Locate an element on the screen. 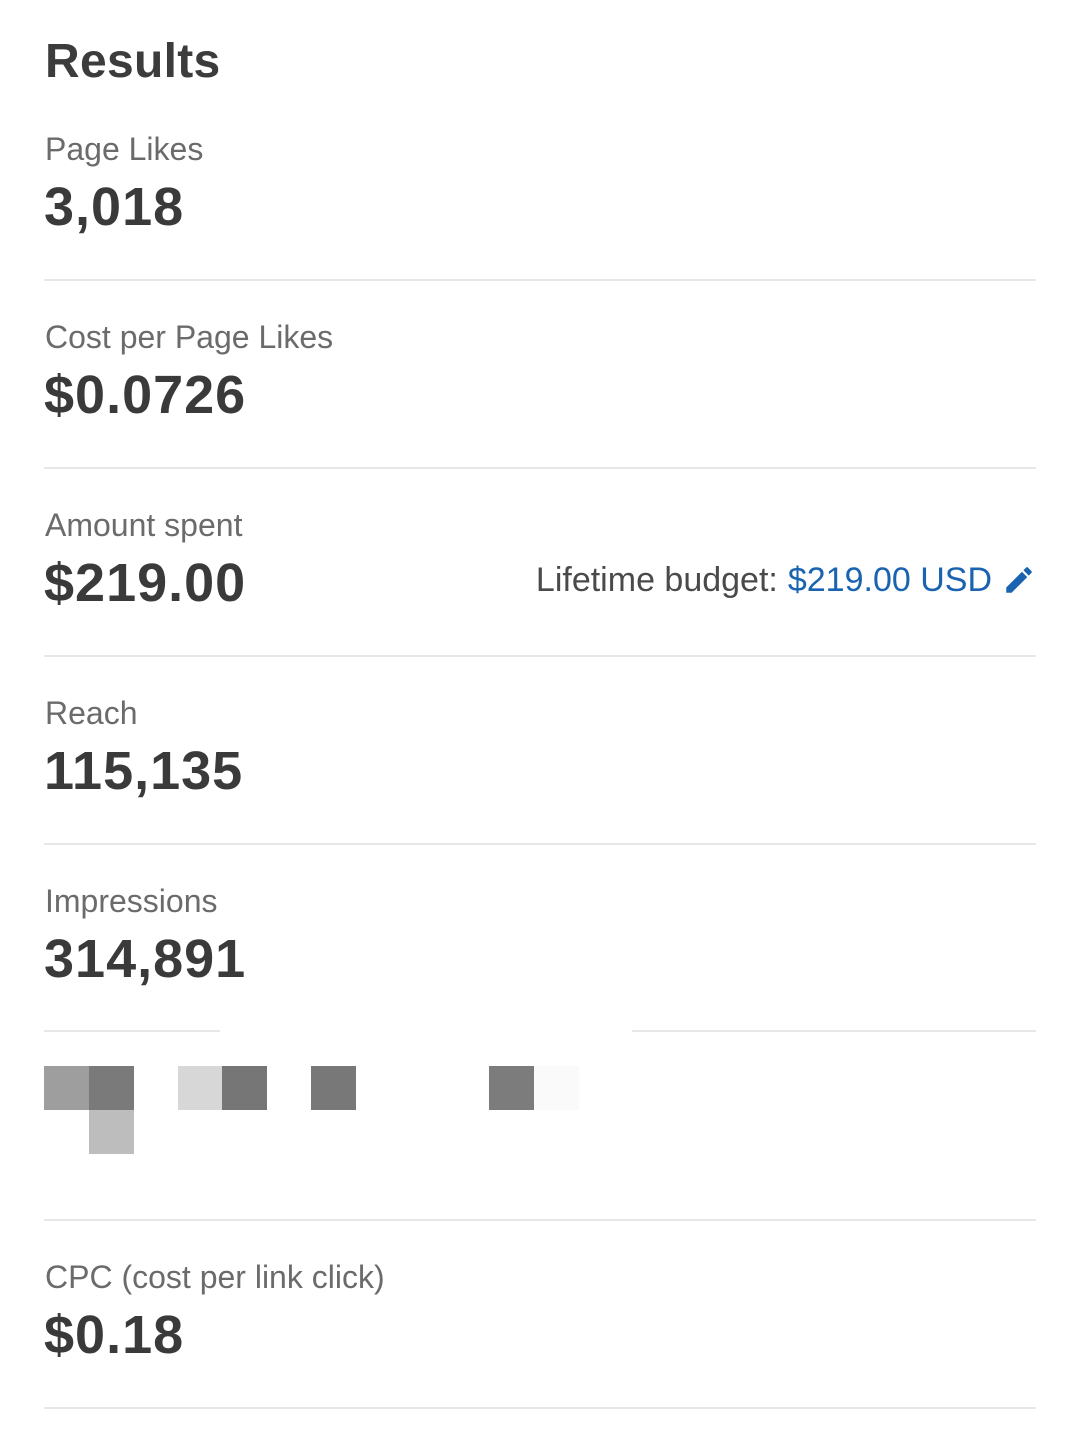 The height and width of the screenshot is (1446, 1080). metric-value: 115,135 is located at coordinates (144, 771).